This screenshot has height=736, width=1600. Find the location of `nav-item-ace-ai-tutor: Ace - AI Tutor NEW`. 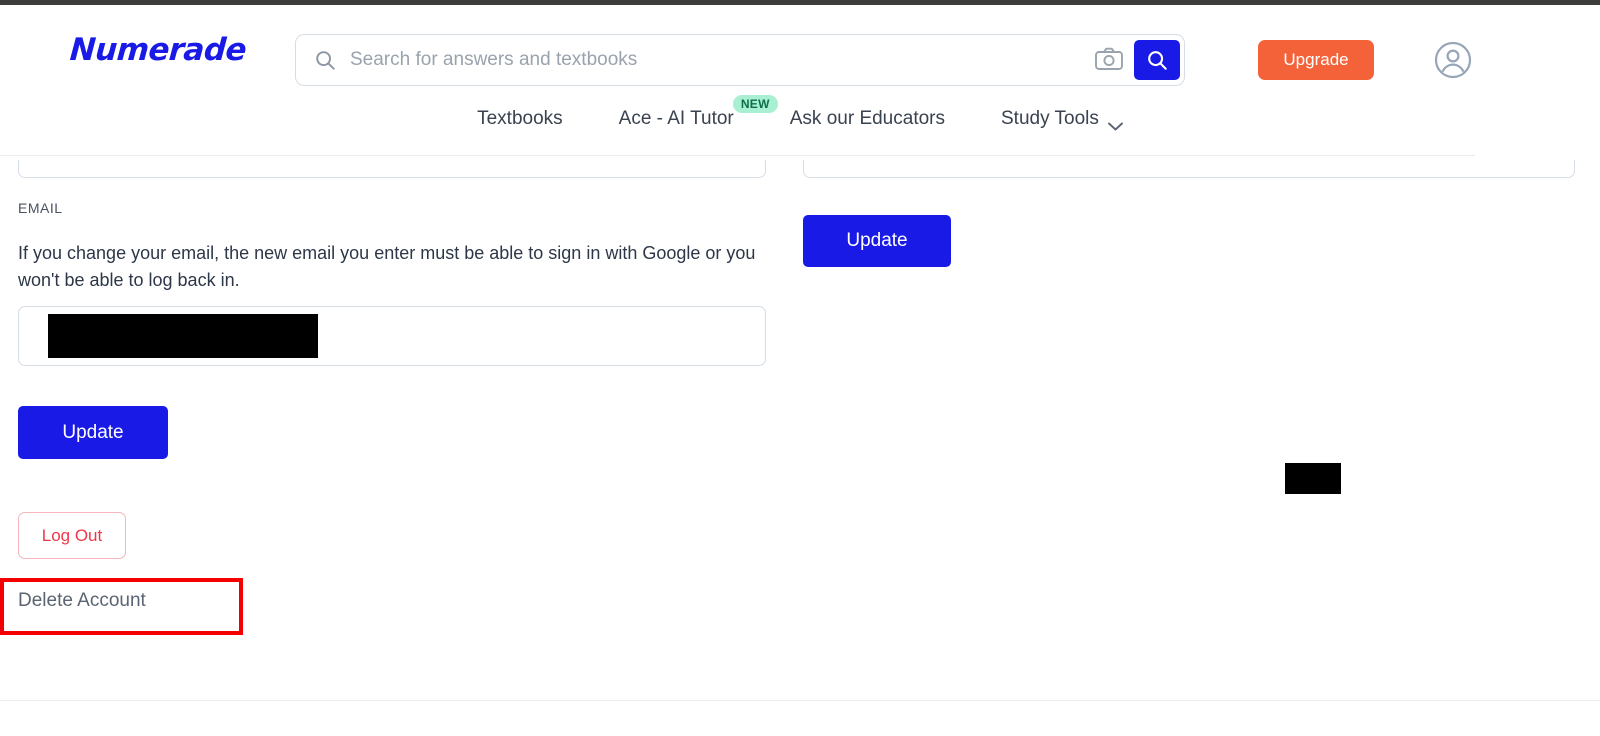

nav-item-ace-ai-tutor: Ace - AI Tutor NEW is located at coordinates (698, 112).